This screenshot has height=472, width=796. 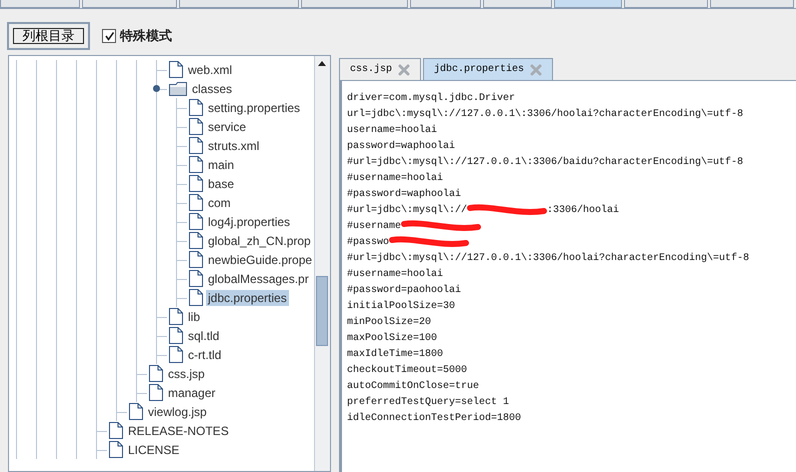 I want to click on tree-item: global_zh_CN.prop, so click(x=259, y=240).